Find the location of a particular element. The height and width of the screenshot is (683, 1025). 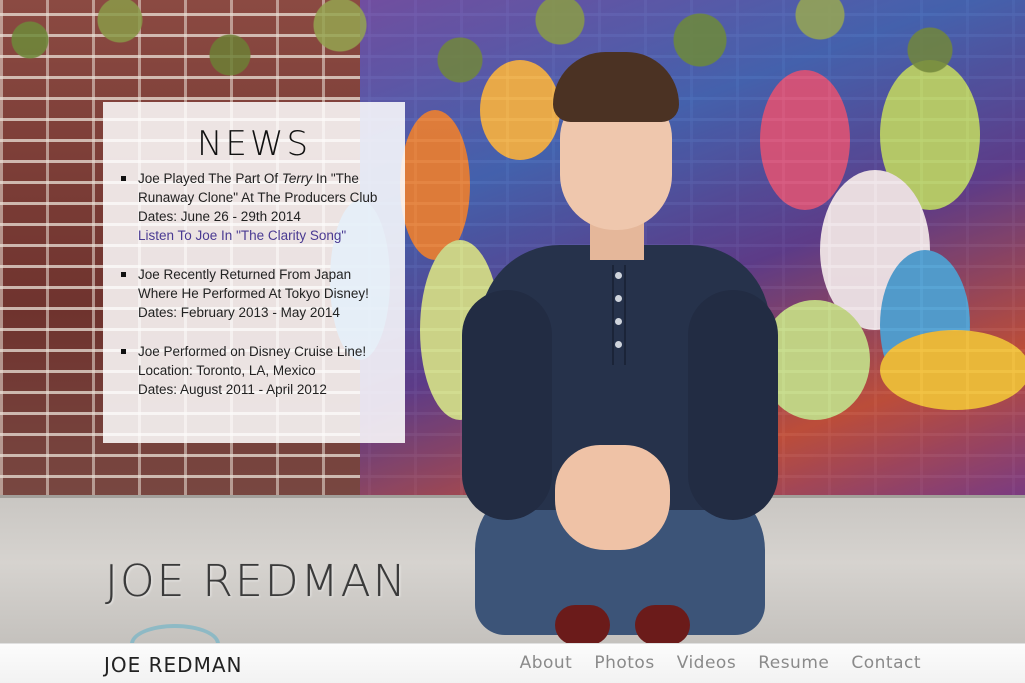

news-item-dates: Dates: June 26 - 29th 2014 is located at coordinates (219, 216).